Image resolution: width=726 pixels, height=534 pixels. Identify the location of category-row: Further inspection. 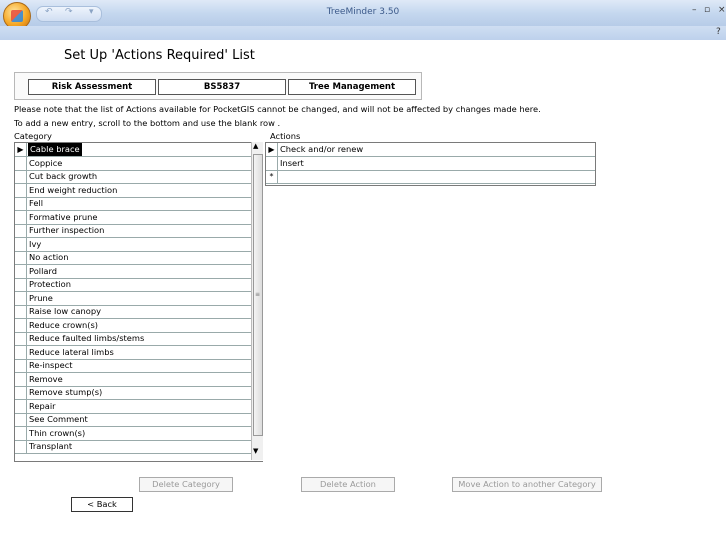
(133, 231).